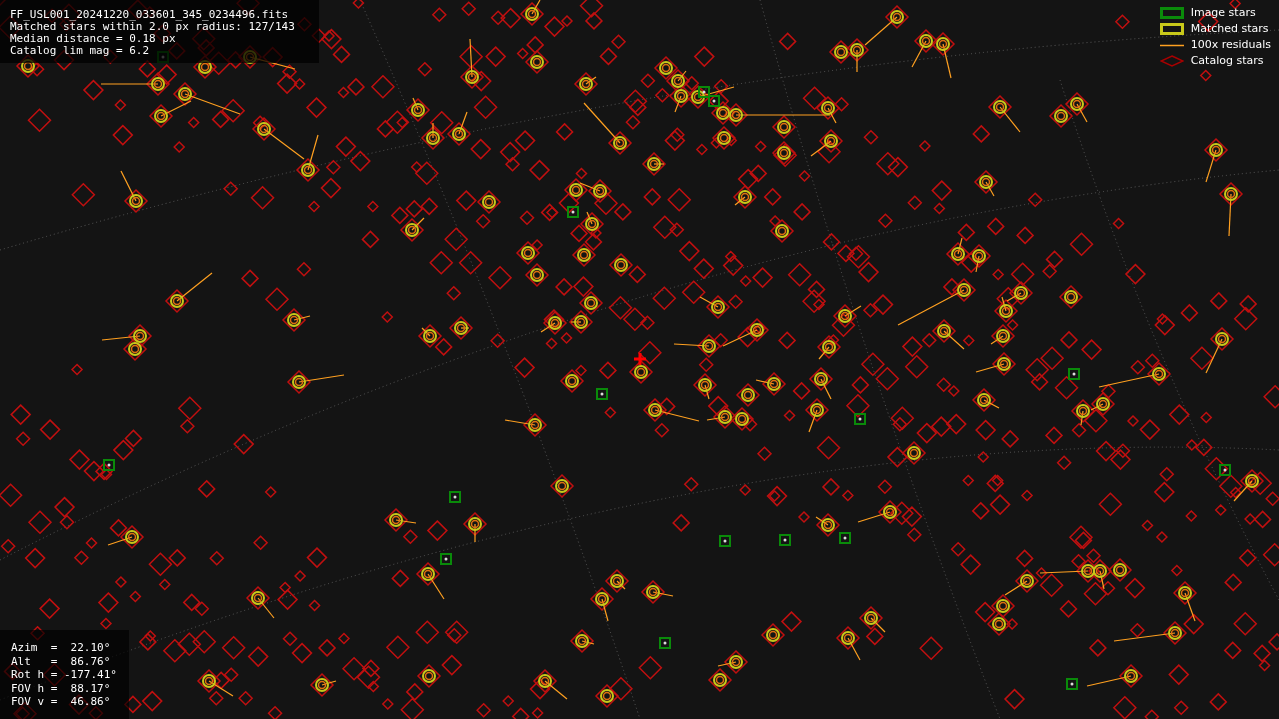 The height and width of the screenshot is (719, 1279). I want to click on pointing-text: Rot h = -177.41°, so click(64, 675).